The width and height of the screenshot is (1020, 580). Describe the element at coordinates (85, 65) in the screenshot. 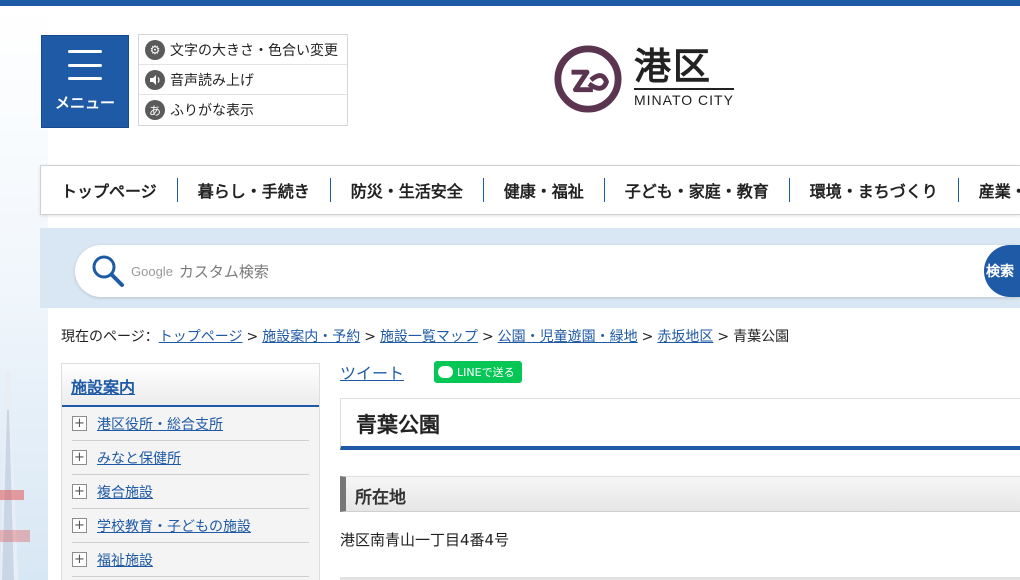

I see `hamburger-icon` at that location.